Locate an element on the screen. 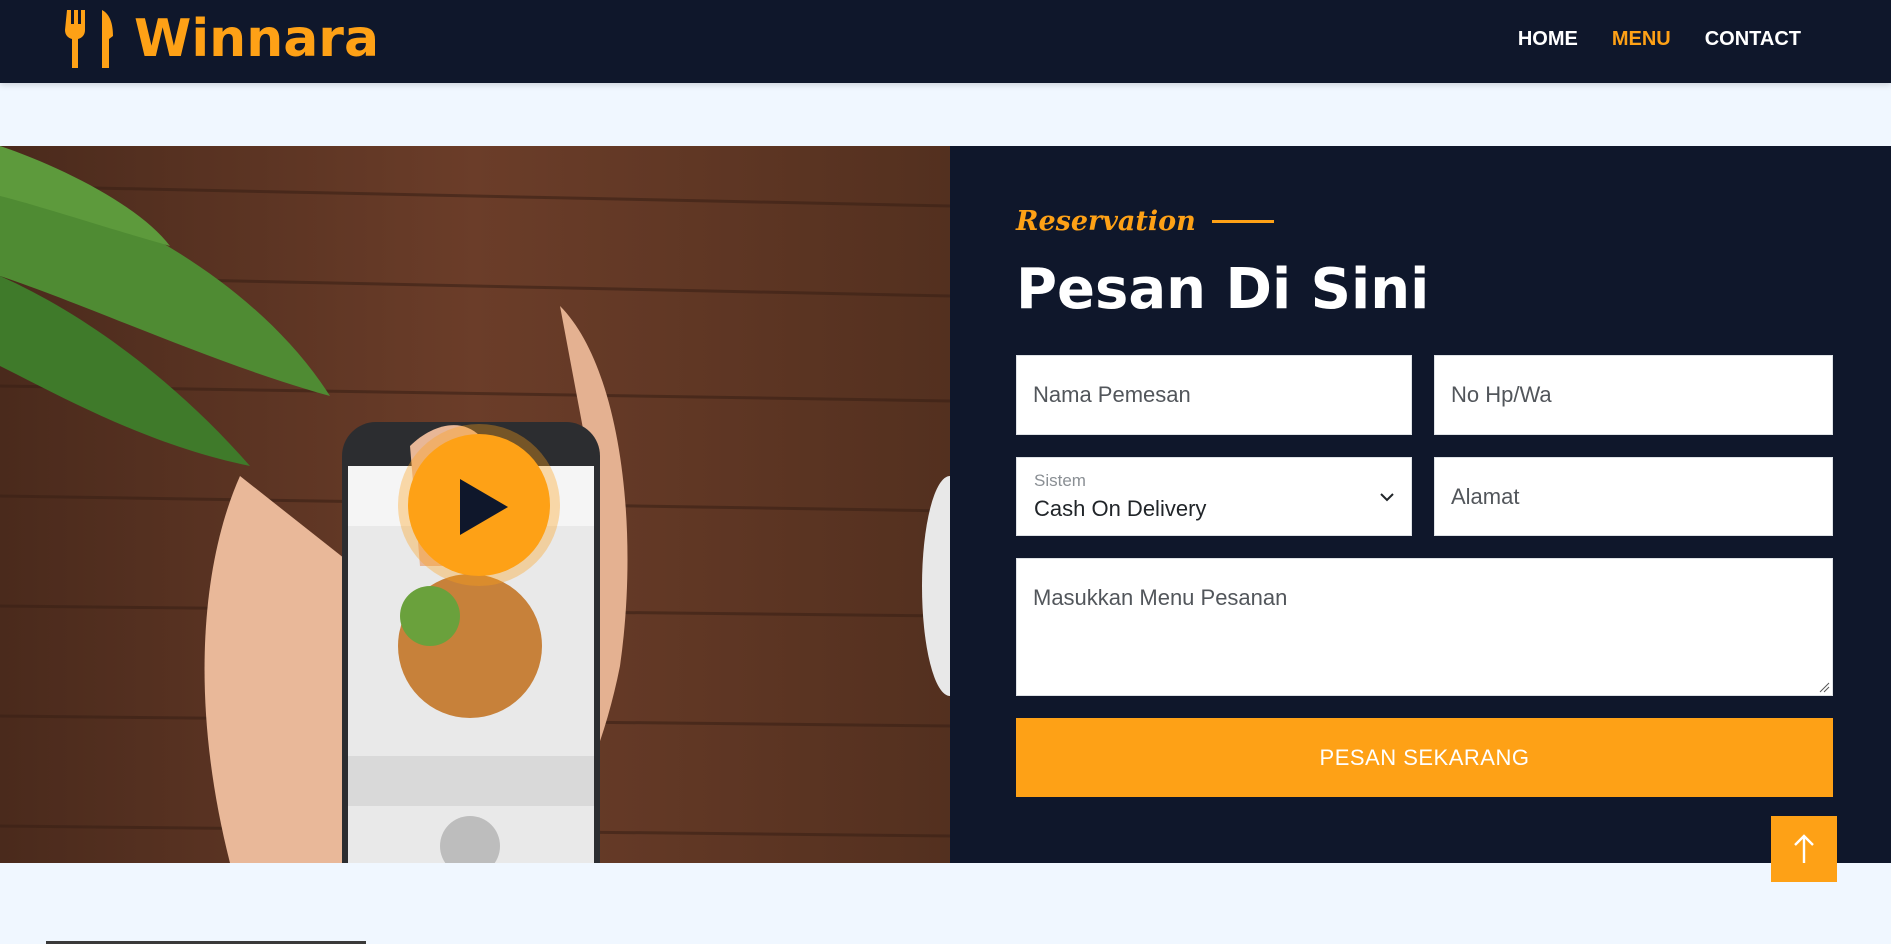  utensils-icon is located at coordinates (89, 39).